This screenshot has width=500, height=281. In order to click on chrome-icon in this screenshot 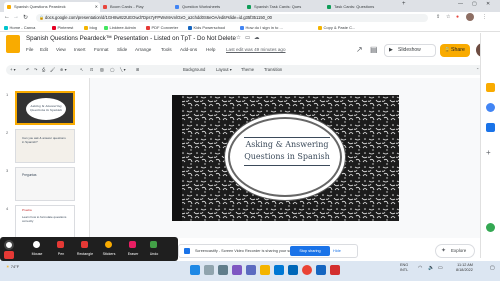, I will do `click(307, 270)`.